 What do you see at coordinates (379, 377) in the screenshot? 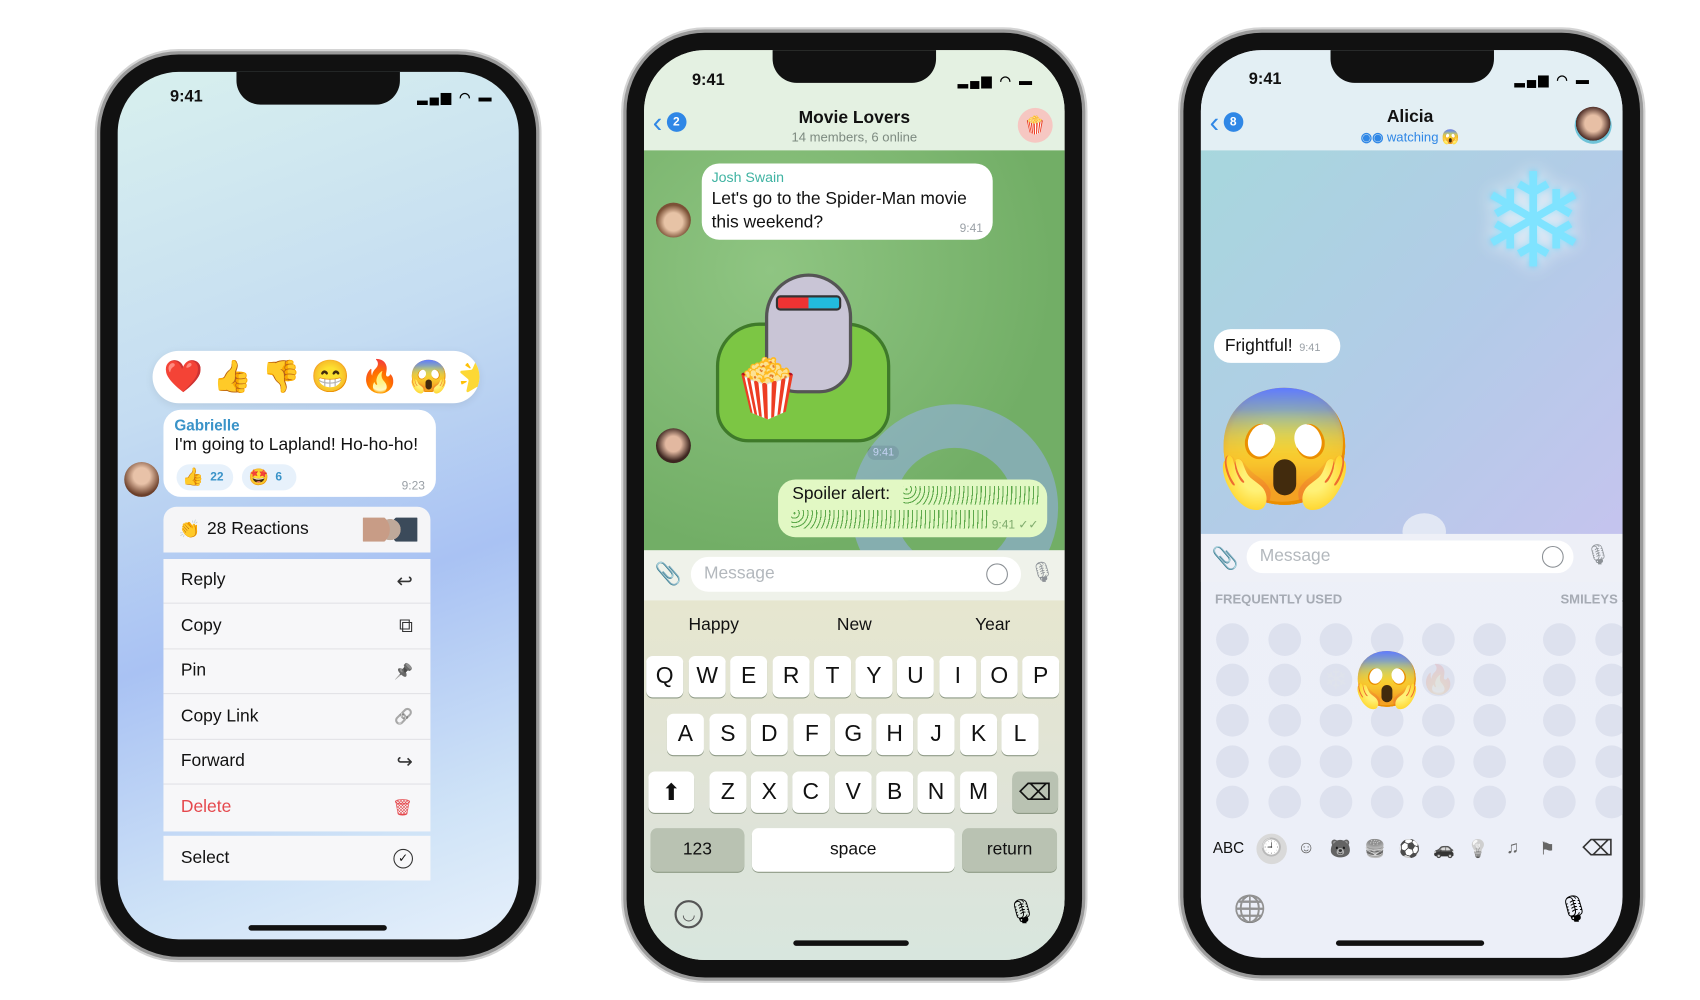
I see `reaction-fire: 🔥` at bounding box center [379, 377].